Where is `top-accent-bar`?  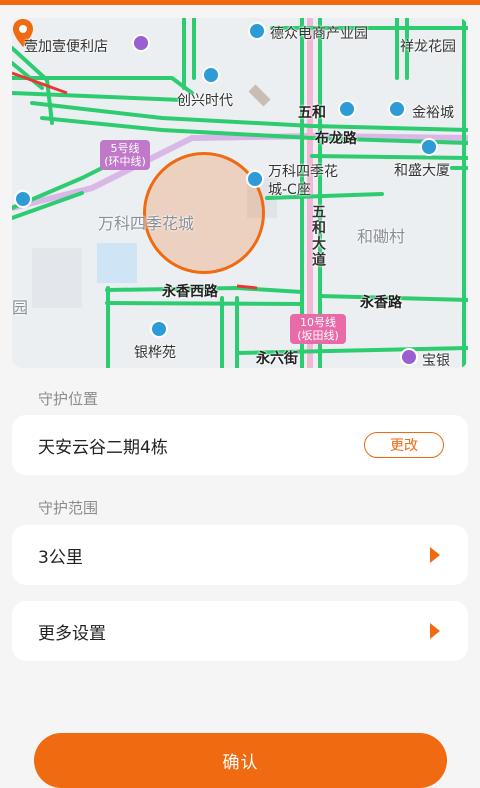
top-accent-bar is located at coordinates (240, 2).